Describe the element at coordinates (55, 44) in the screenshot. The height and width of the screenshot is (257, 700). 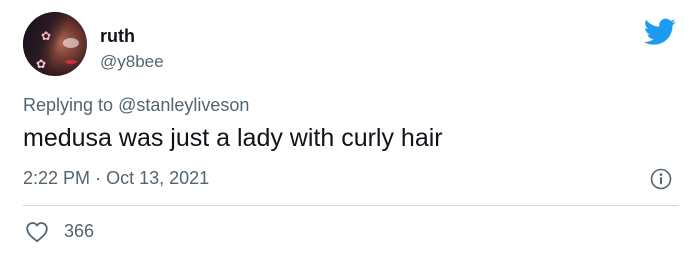
I see `avatar: ✿ ✿` at that location.